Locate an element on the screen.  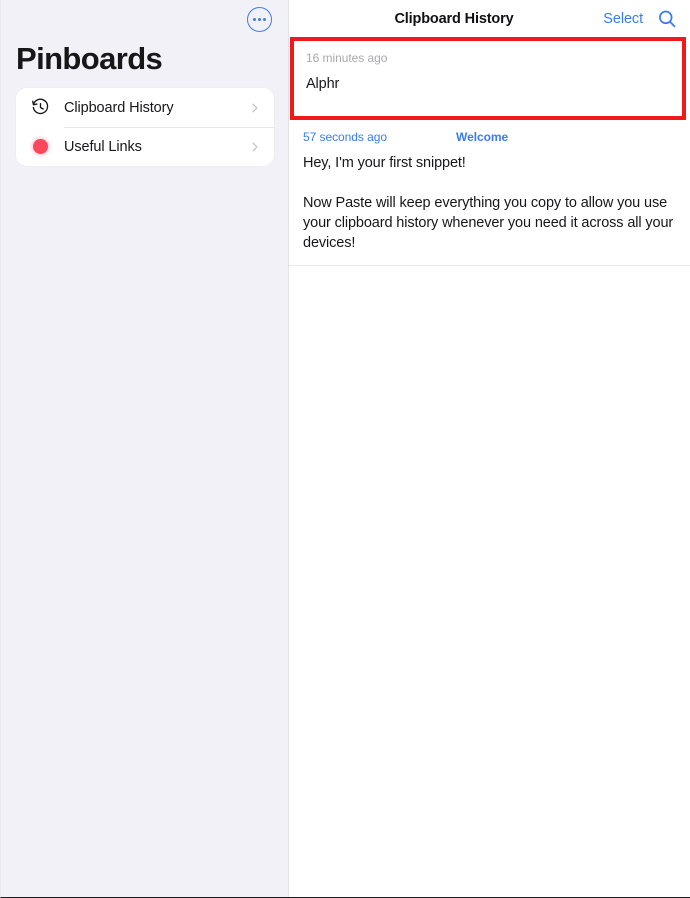
entry-timestamp: 16 minutes ago is located at coordinates (347, 58).